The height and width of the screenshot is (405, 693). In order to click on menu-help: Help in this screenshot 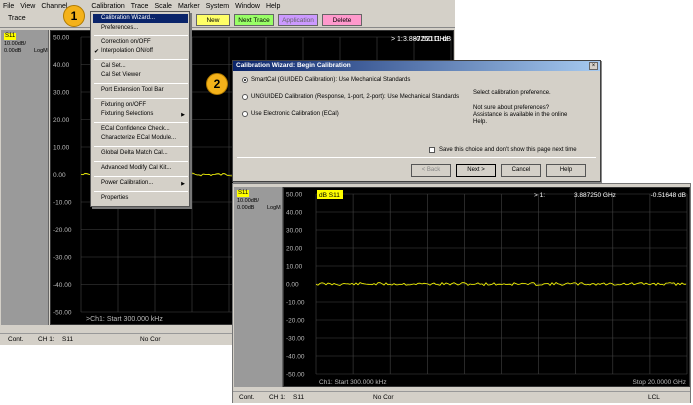, I will do `click(273, 6)`.